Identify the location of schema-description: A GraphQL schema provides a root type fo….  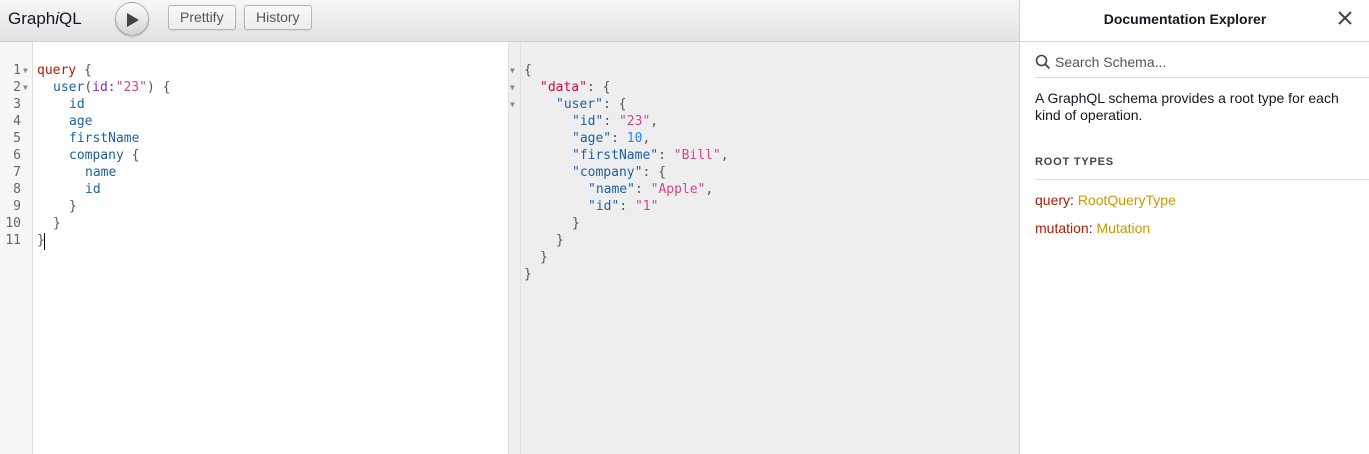
(1187, 106).